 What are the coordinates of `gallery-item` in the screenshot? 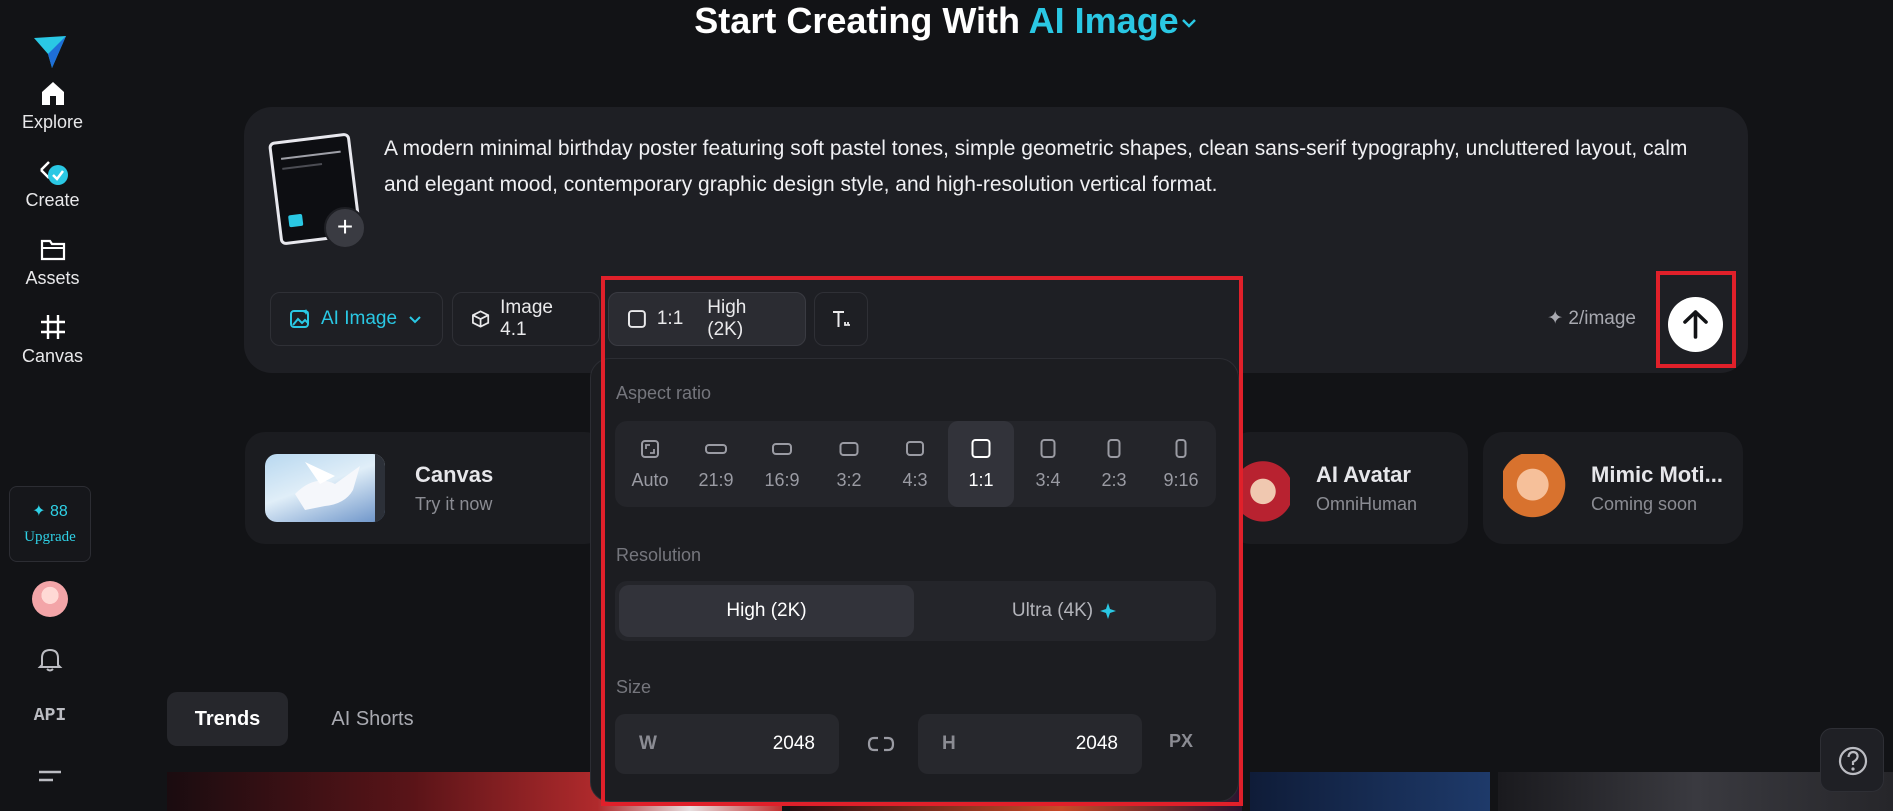 It's located at (1370, 791).